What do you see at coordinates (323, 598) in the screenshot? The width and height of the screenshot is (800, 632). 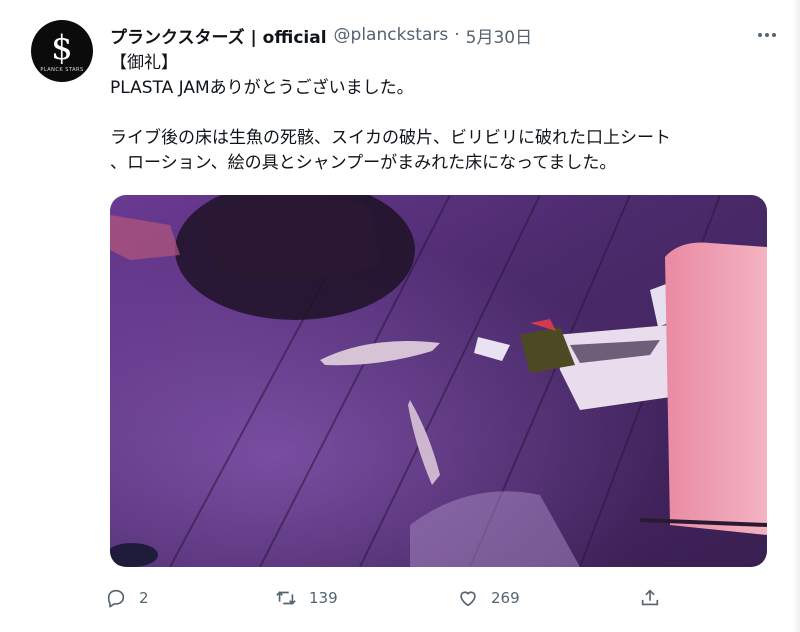 I see `retweet-count: 139` at bounding box center [323, 598].